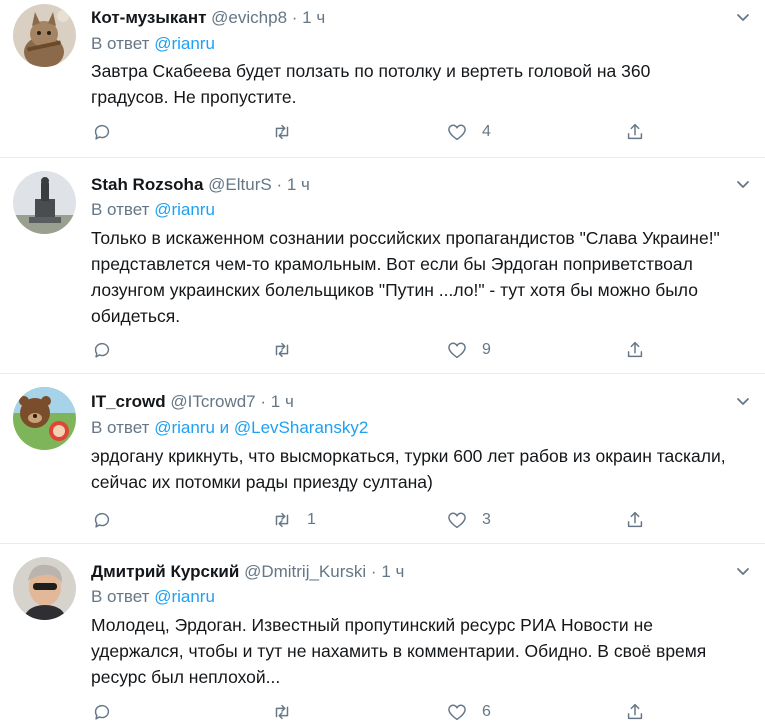  I want to click on author-handle: @ElturS, so click(240, 184).